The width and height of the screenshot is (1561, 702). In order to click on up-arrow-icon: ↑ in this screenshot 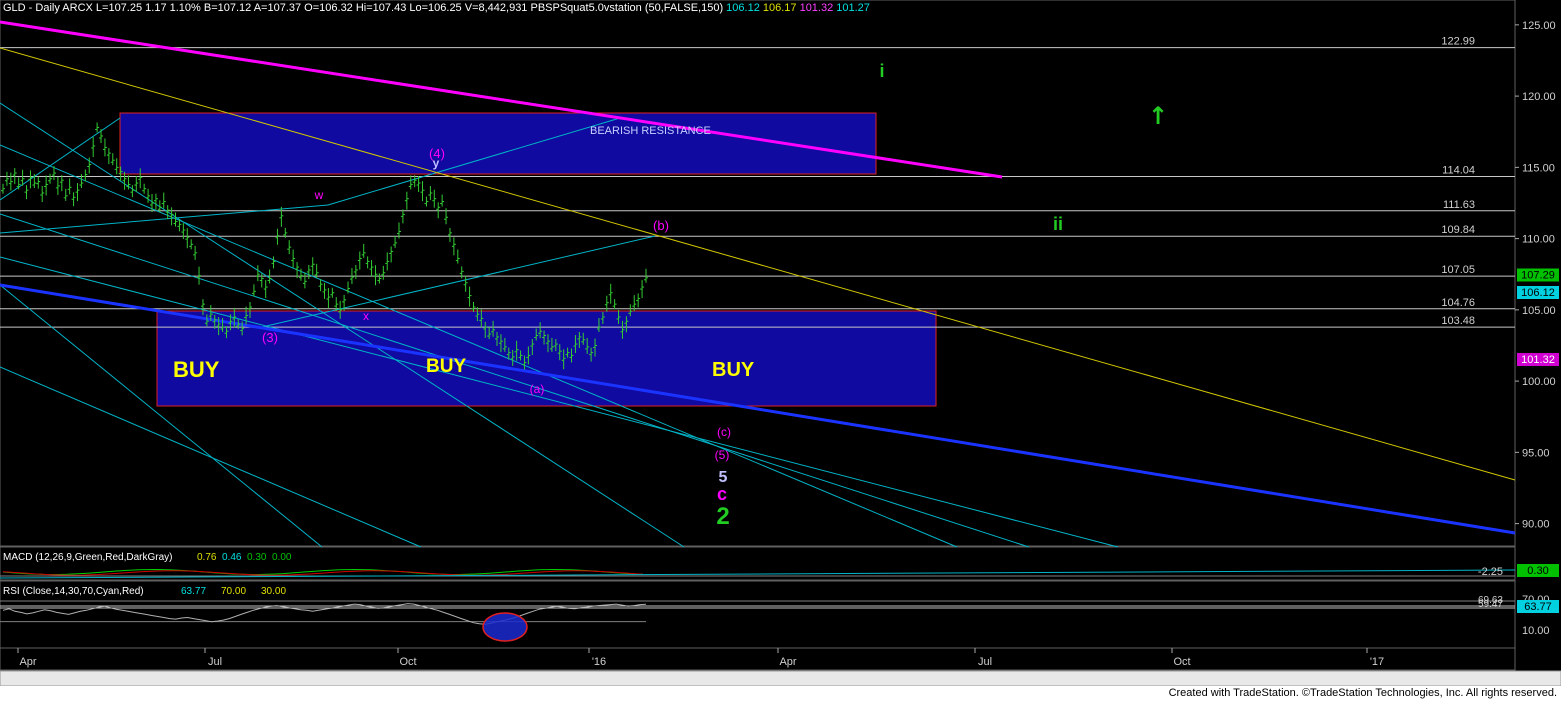, I will do `click(1158, 116)`.